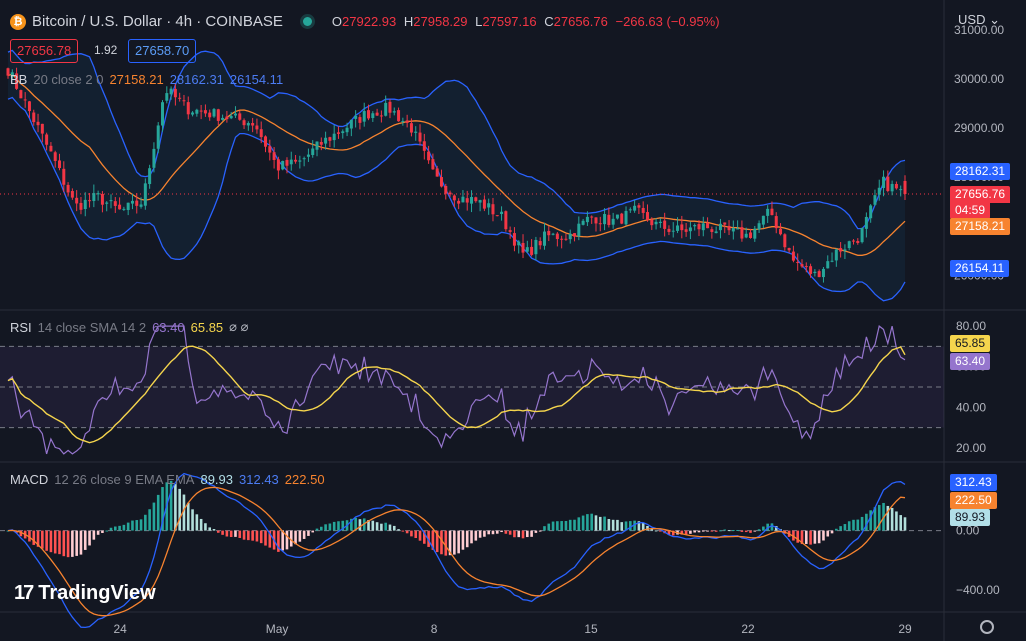  What do you see at coordinates (440, 21) in the screenshot?
I see `ohlc-high-value: 27958.29` at bounding box center [440, 21].